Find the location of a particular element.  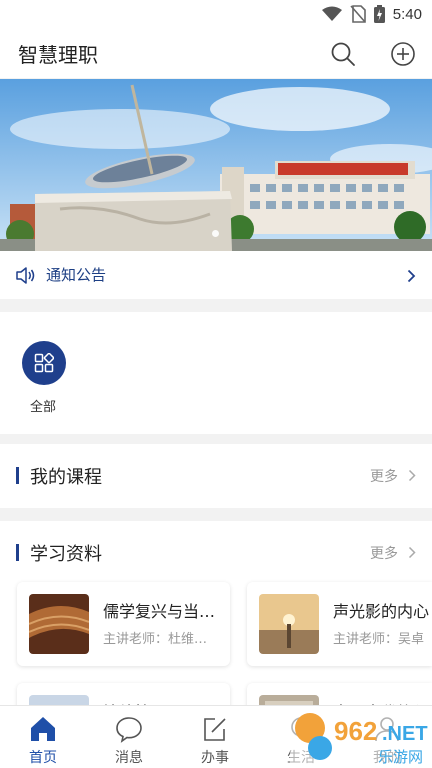

add-button is located at coordinates (403, 54).